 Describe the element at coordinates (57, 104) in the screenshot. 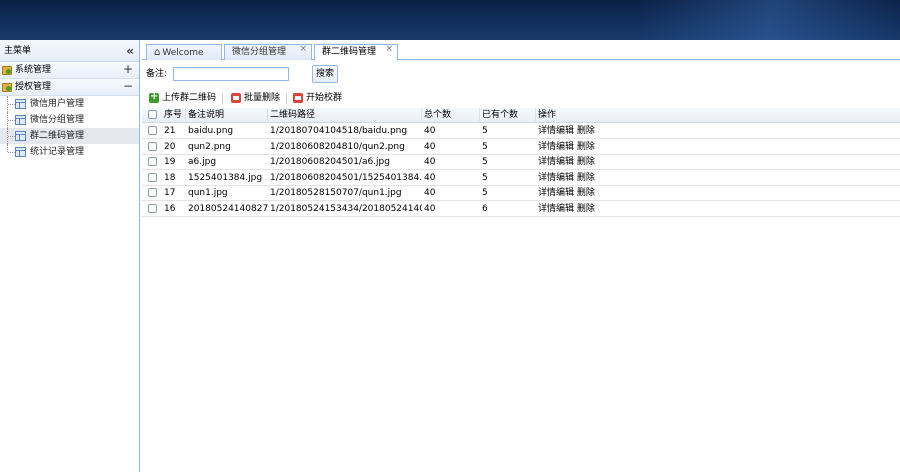

I see `sidebar-item-label: 微信用户管理` at that location.